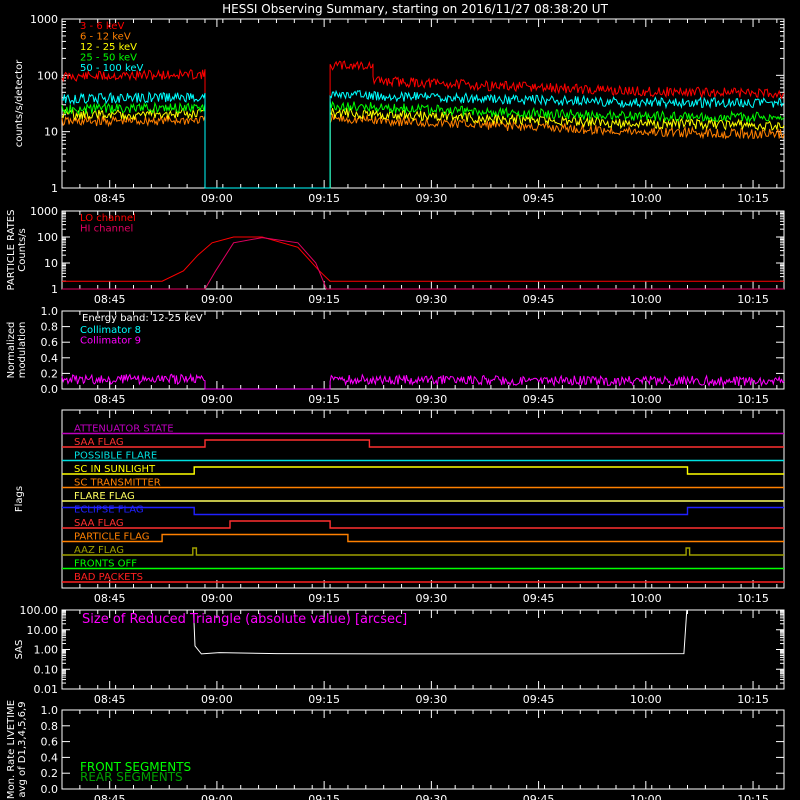 This screenshot has width=800, height=800. What do you see at coordinates (102, 26) in the screenshot?
I see `legend-entry: 3 - 6 keV` at bounding box center [102, 26].